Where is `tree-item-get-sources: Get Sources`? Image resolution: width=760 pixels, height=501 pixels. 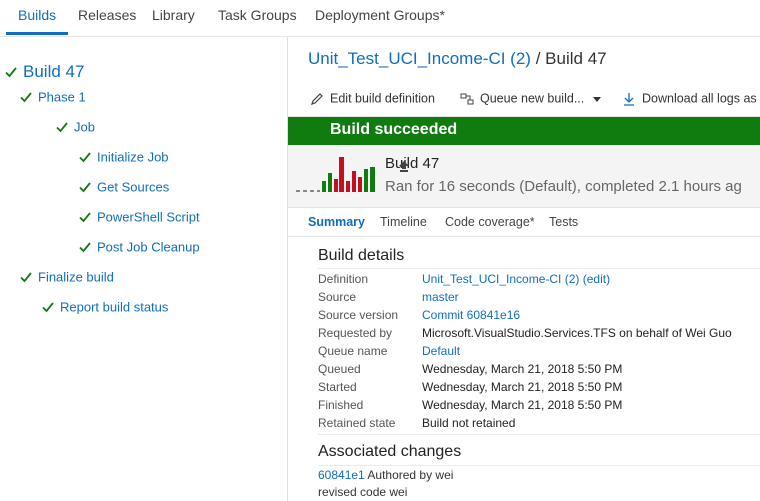
tree-item-get-sources: Get Sources is located at coordinates (124, 187).